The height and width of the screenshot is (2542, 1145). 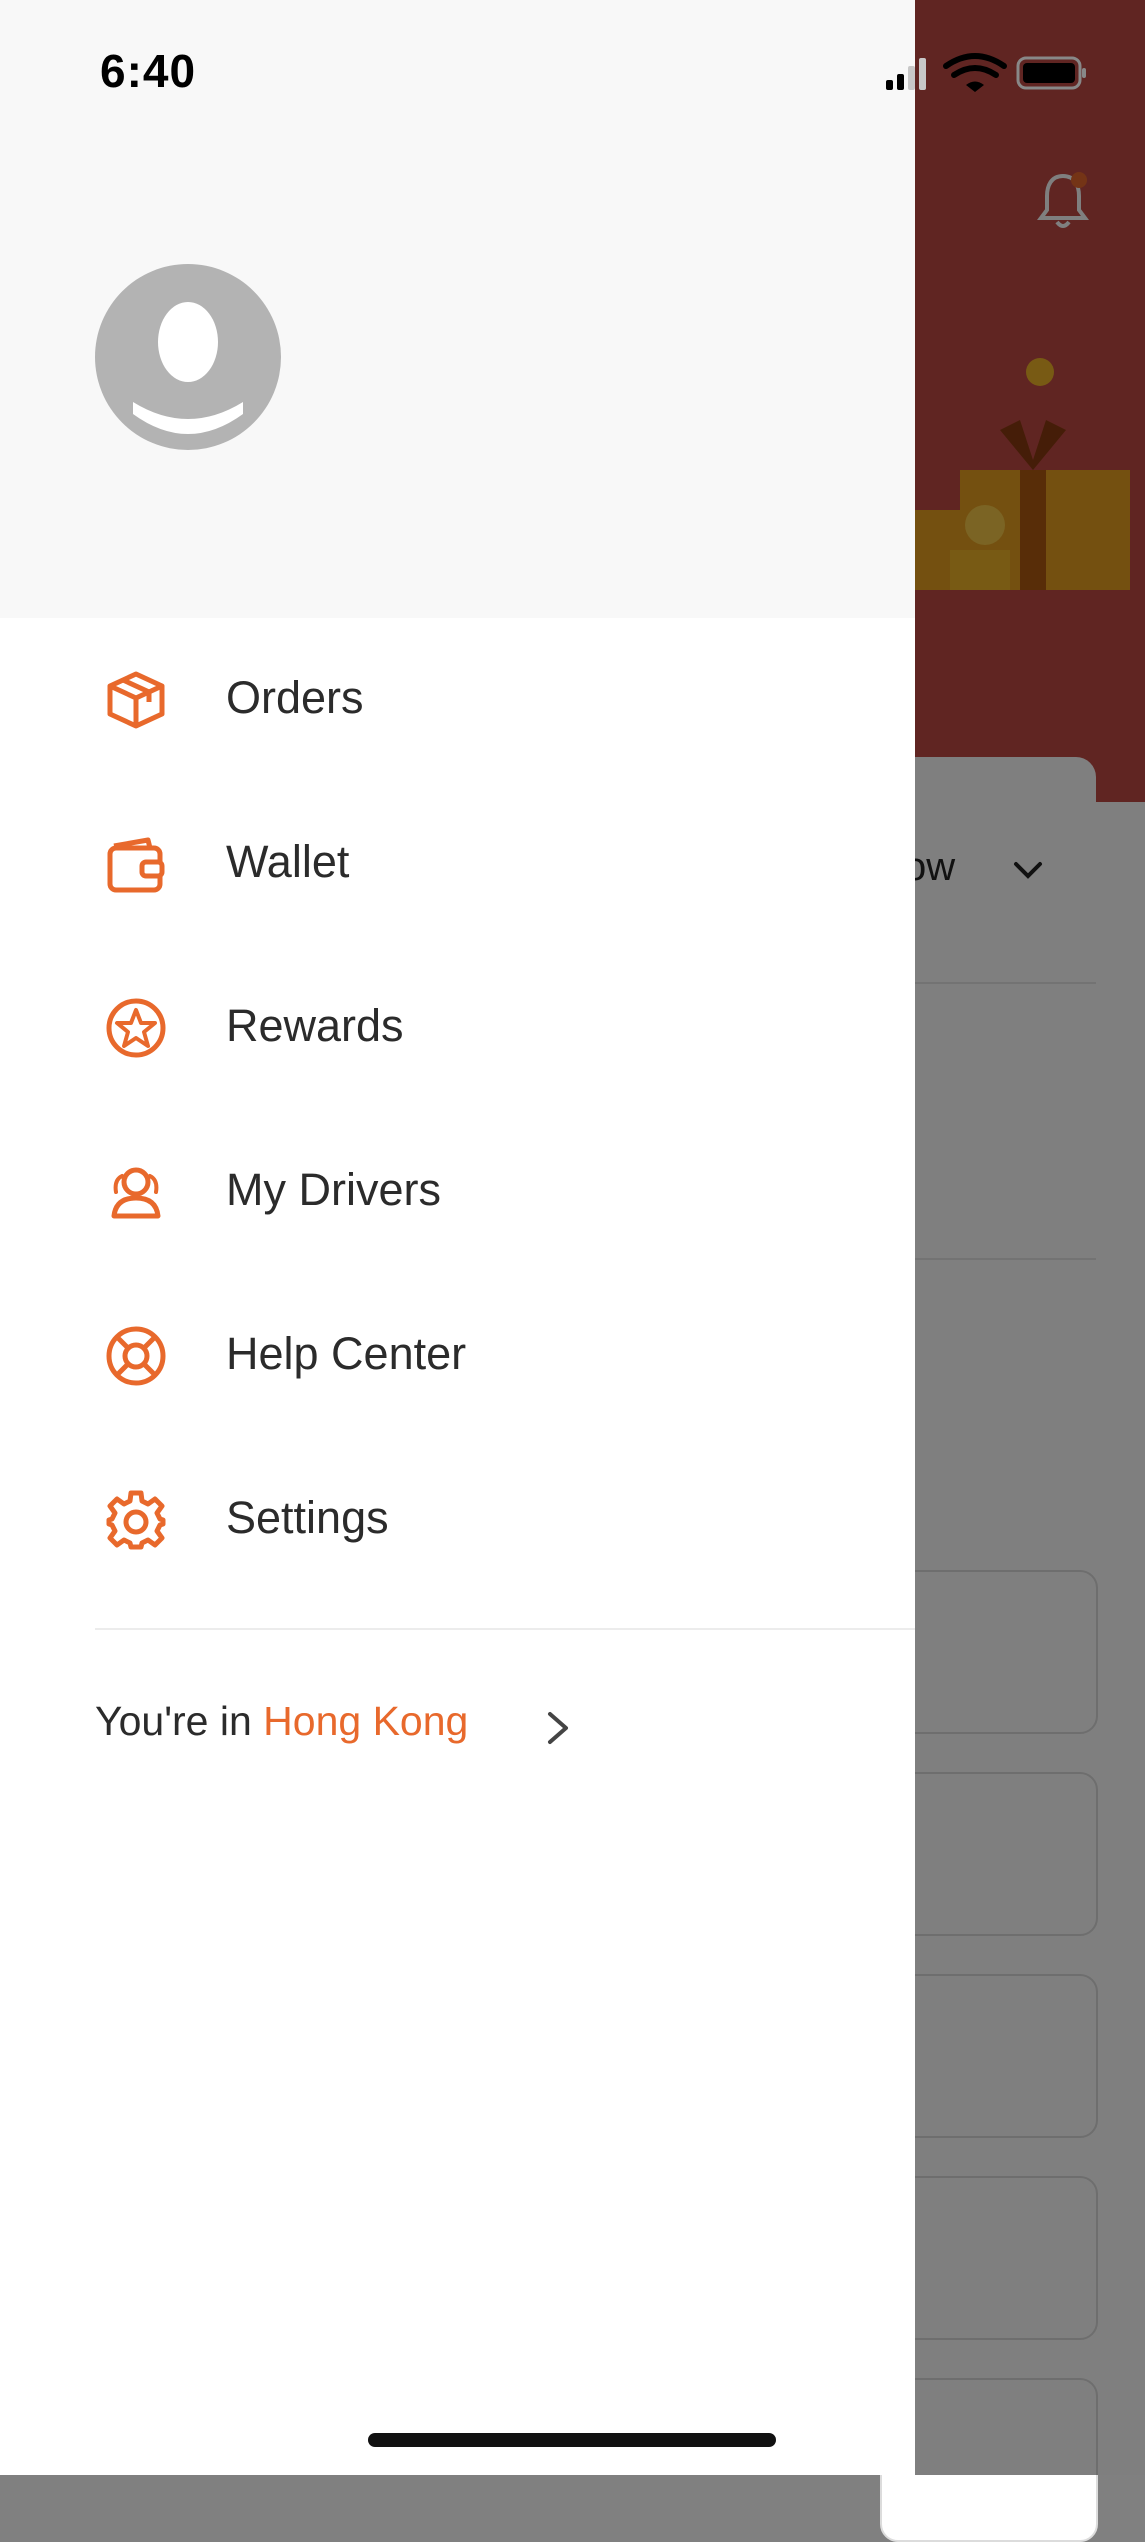 I want to click on star-badge-icon, so click(x=136, y=1028).